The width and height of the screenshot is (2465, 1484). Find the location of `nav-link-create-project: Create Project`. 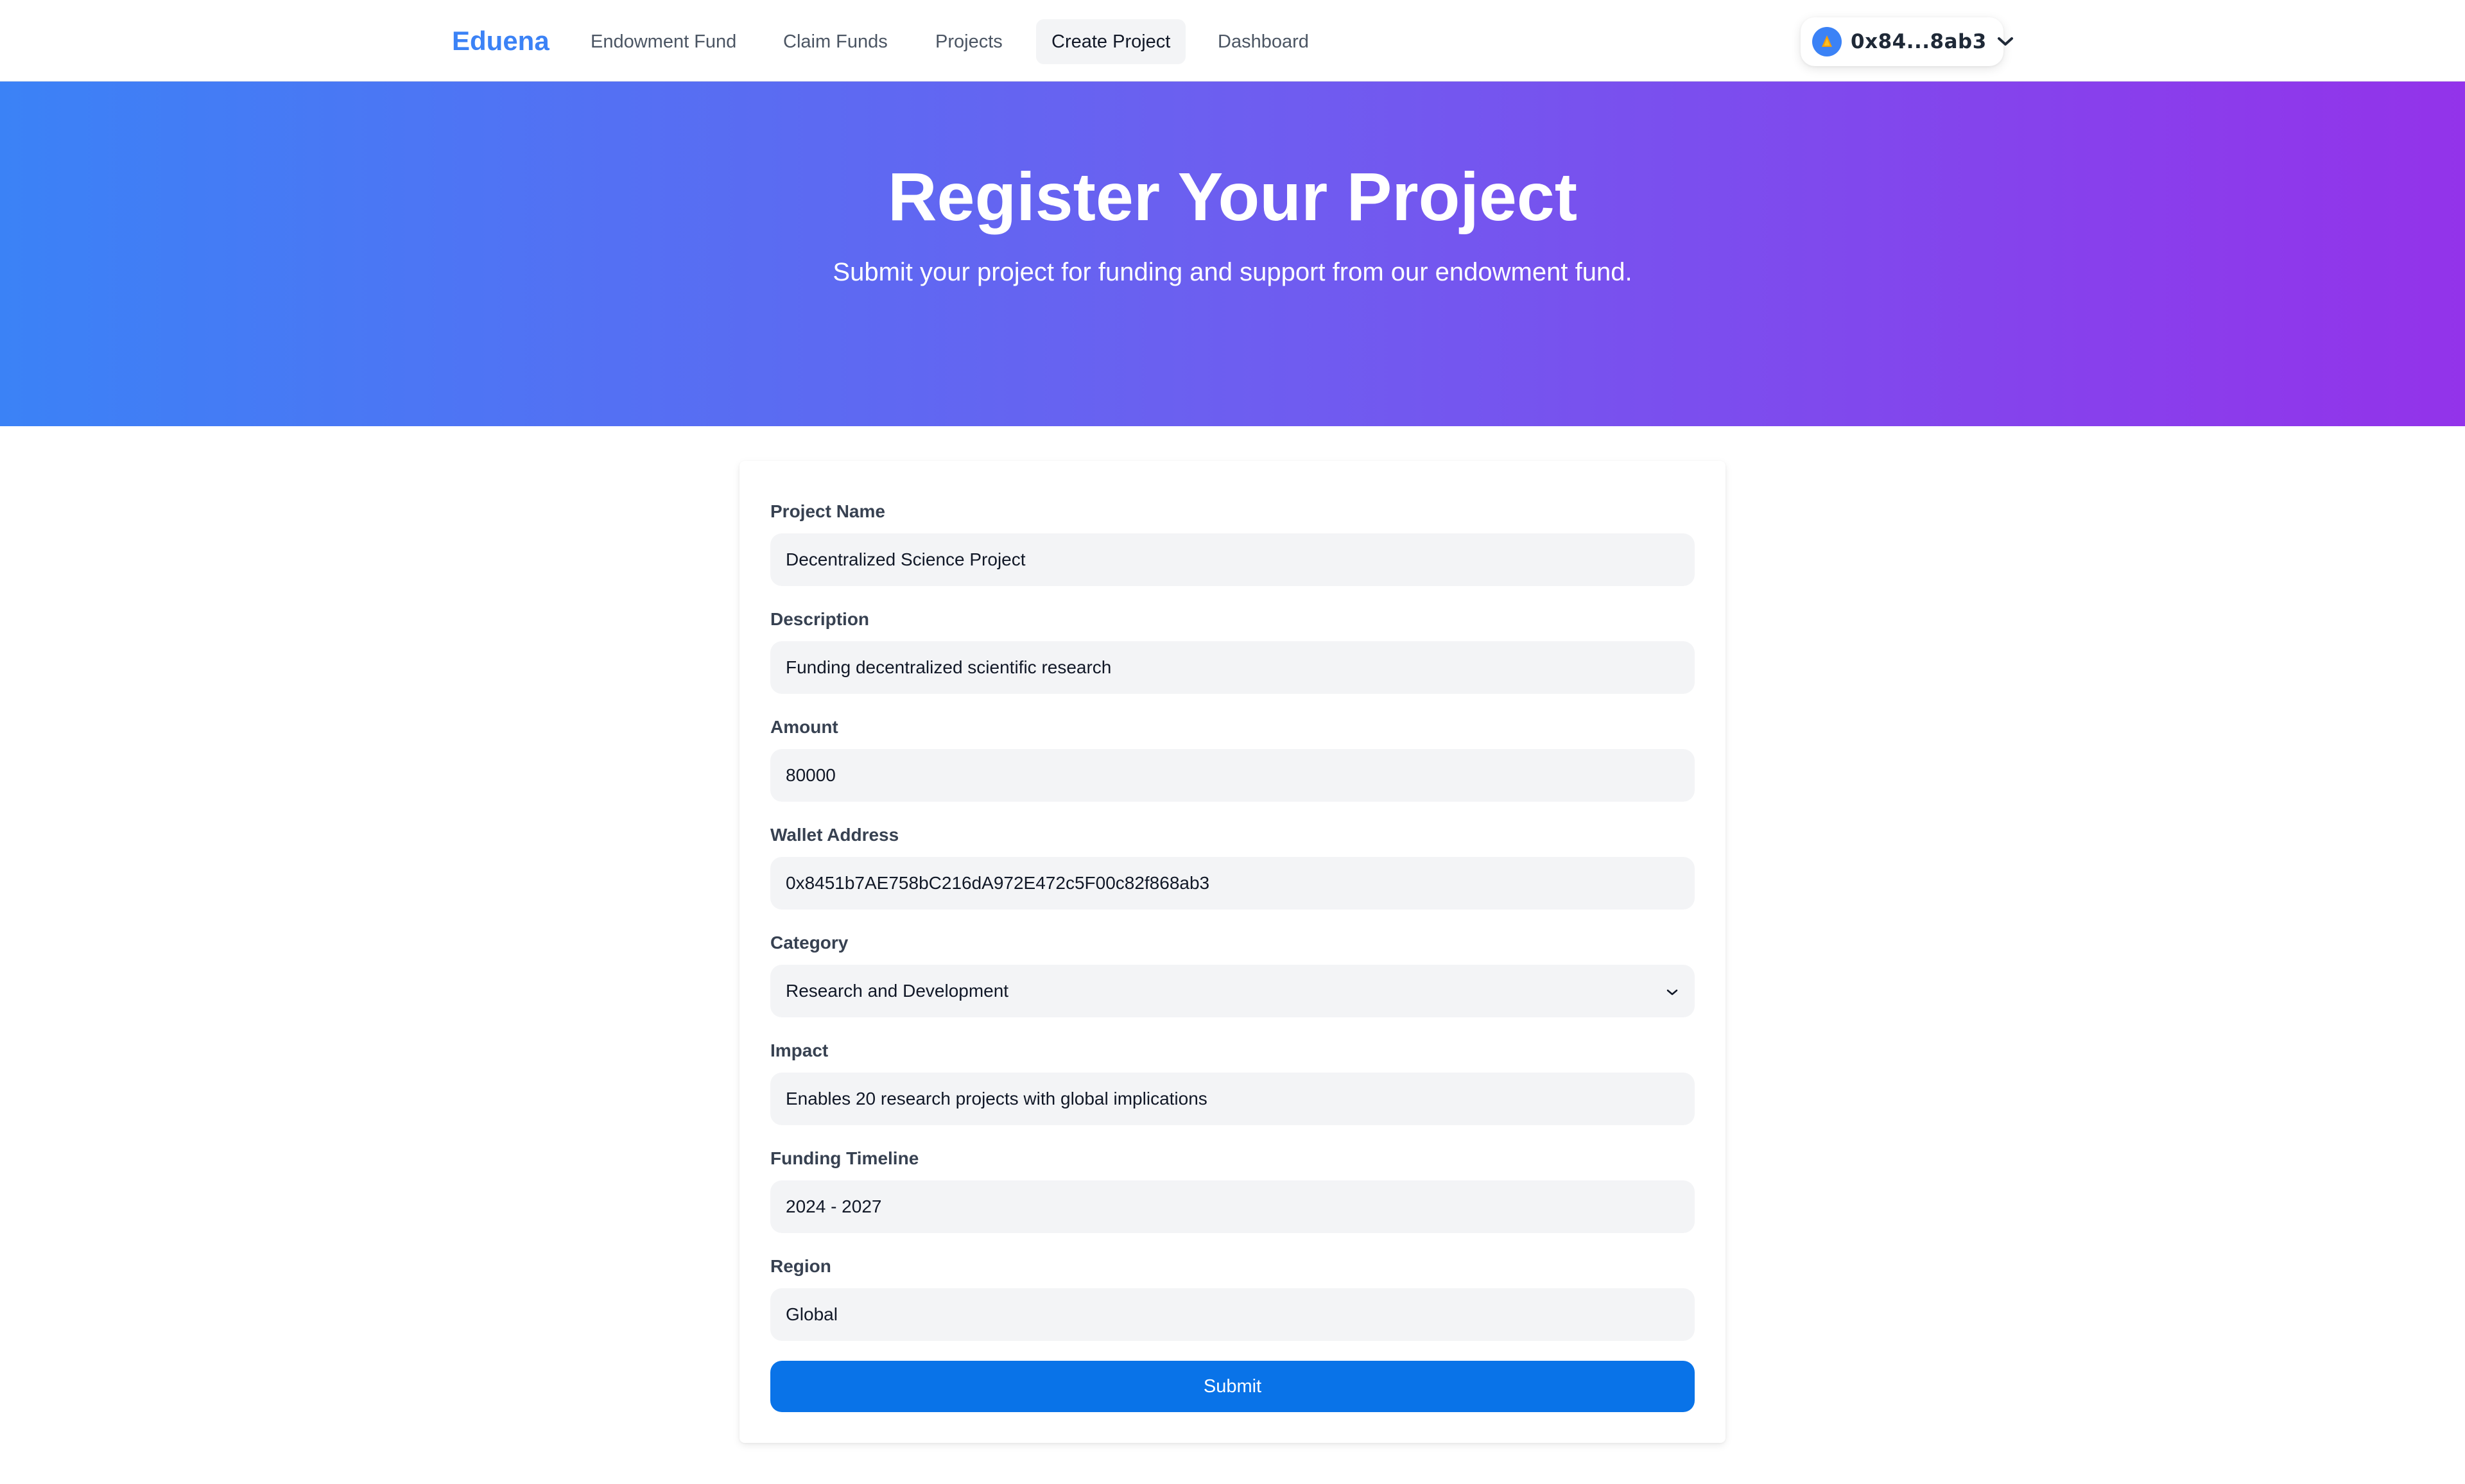

nav-link-create-project: Create Project is located at coordinates (1111, 41).